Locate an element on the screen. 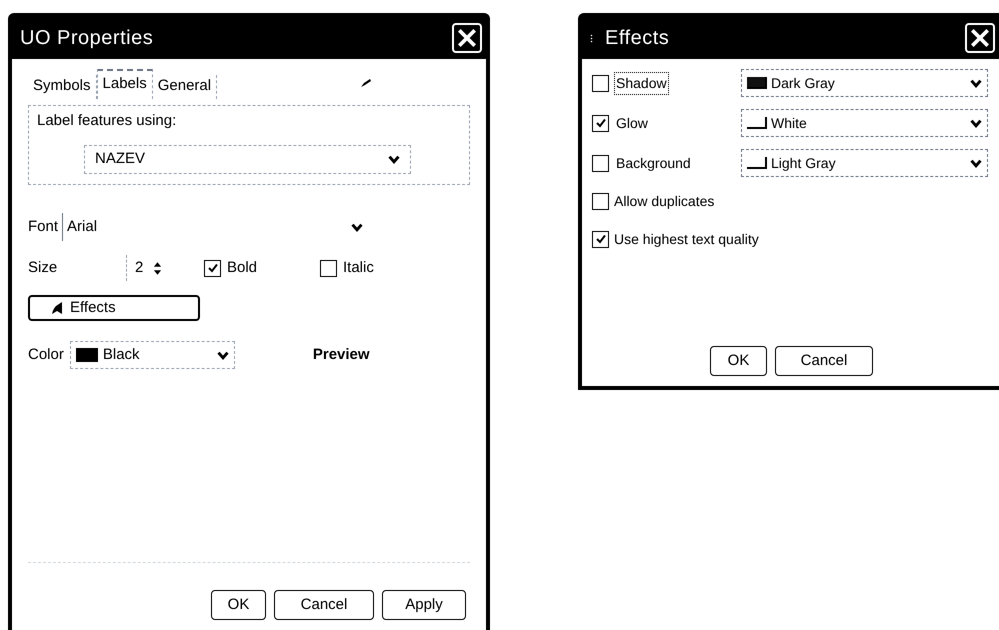 This screenshot has width=999, height=630. checkbox-label: Use highest text quality is located at coordinates (686, 239).